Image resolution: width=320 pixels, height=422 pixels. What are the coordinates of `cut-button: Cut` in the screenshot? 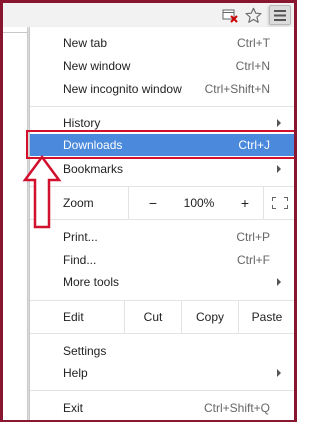 It's located at (152, 317).